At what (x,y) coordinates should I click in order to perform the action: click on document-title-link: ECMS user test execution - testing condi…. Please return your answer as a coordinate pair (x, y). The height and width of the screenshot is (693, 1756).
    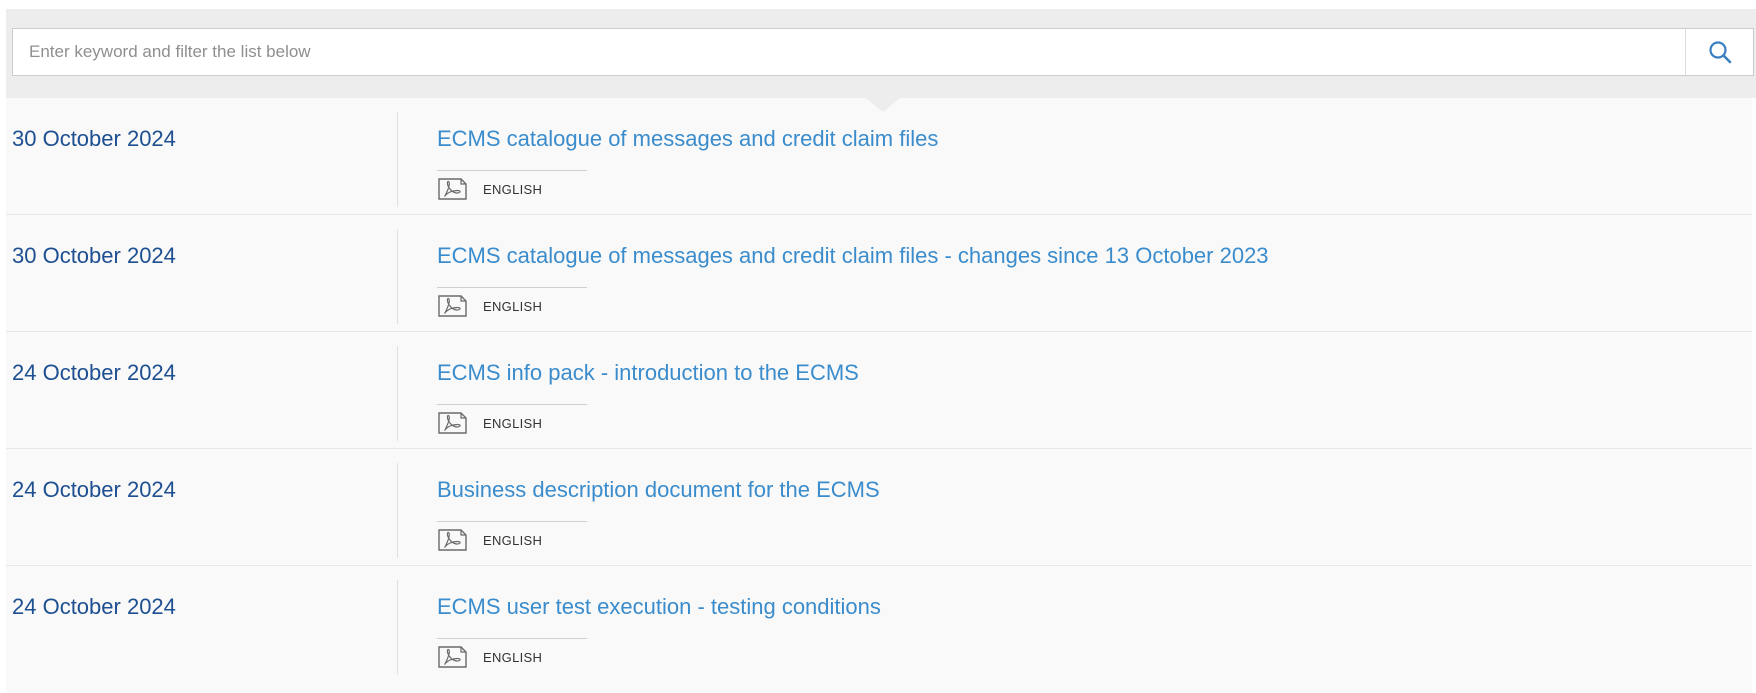
    Looking at the image, I should click on (659, 607).